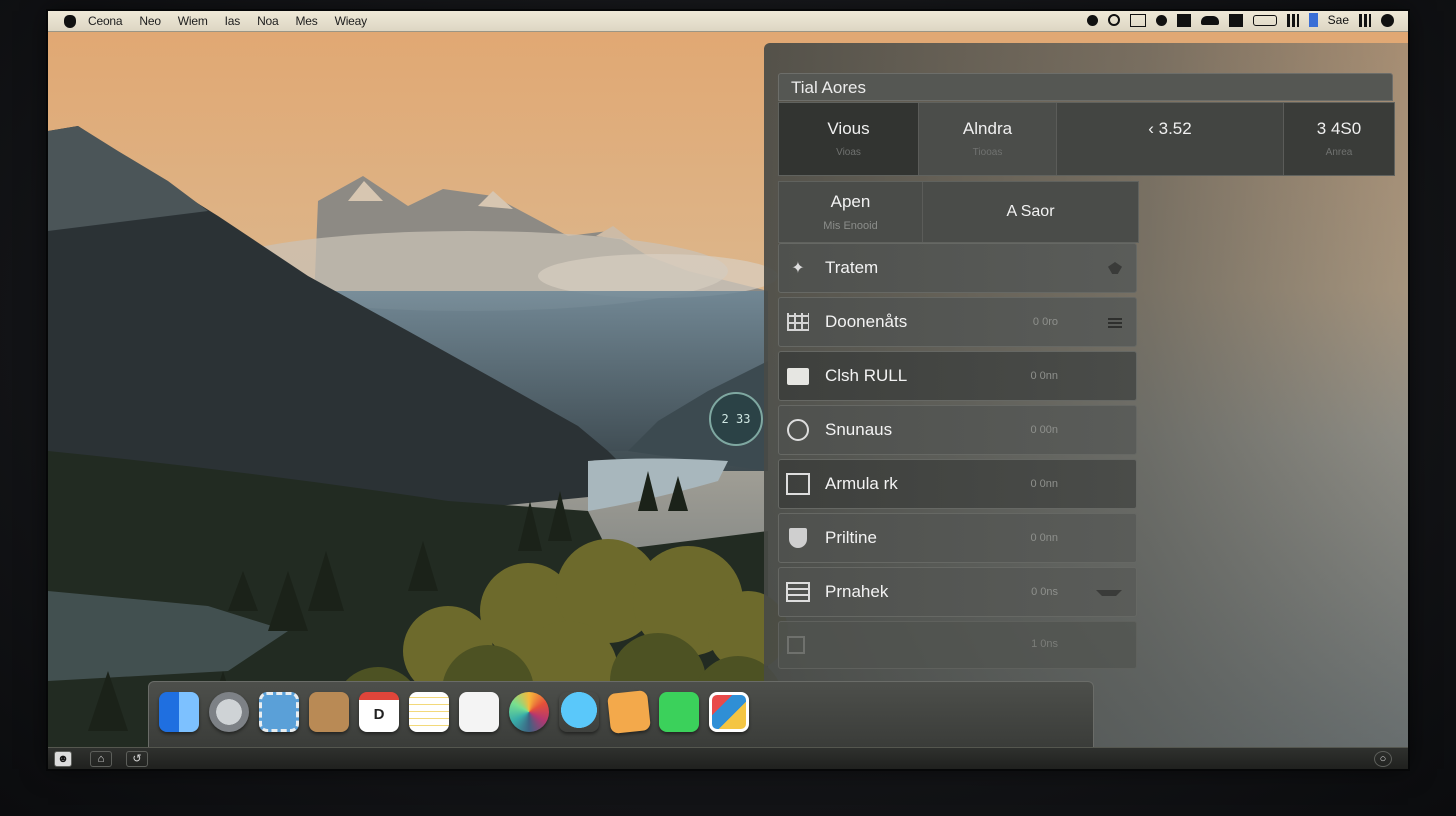 The width and height of the screenshot is (1456, 816). I want to click on summary-cell: Vious Vioas, so click(849, 139).